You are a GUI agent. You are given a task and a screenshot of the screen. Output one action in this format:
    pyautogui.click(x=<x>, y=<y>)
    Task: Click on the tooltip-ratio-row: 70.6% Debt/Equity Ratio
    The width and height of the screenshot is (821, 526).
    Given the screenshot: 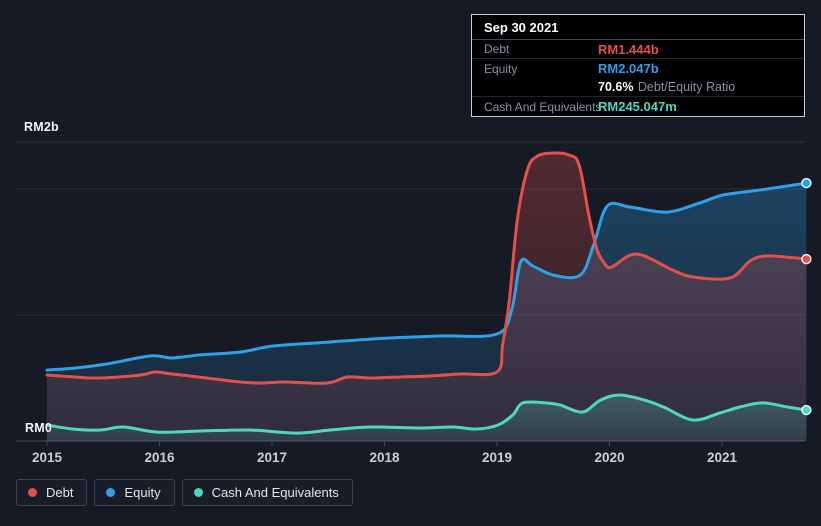 What is the action you would take?
    pyautogui.click(x=638, y=87)
    